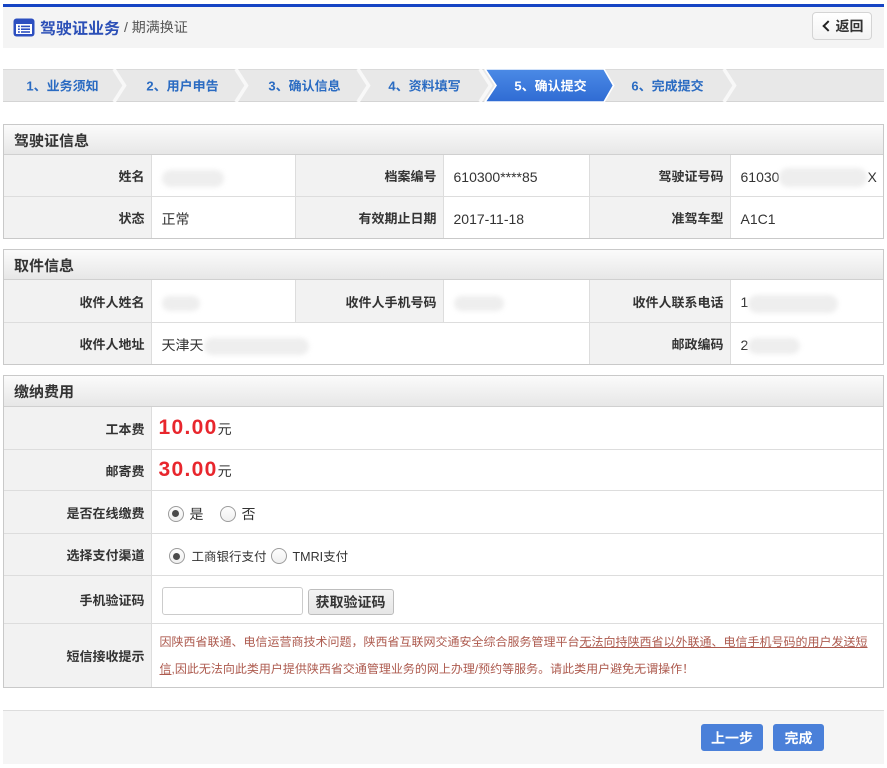  I want to click on svg-text: 3、确认信息, so click(304, 85).